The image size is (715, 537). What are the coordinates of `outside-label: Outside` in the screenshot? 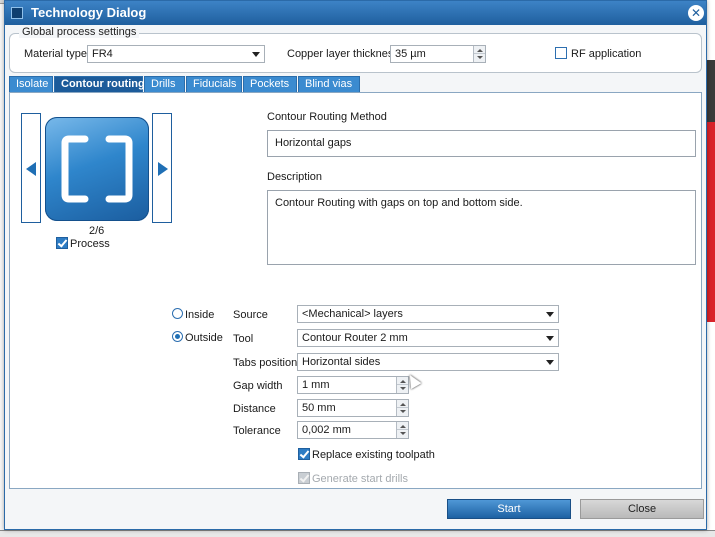 It's located at (204, 338).